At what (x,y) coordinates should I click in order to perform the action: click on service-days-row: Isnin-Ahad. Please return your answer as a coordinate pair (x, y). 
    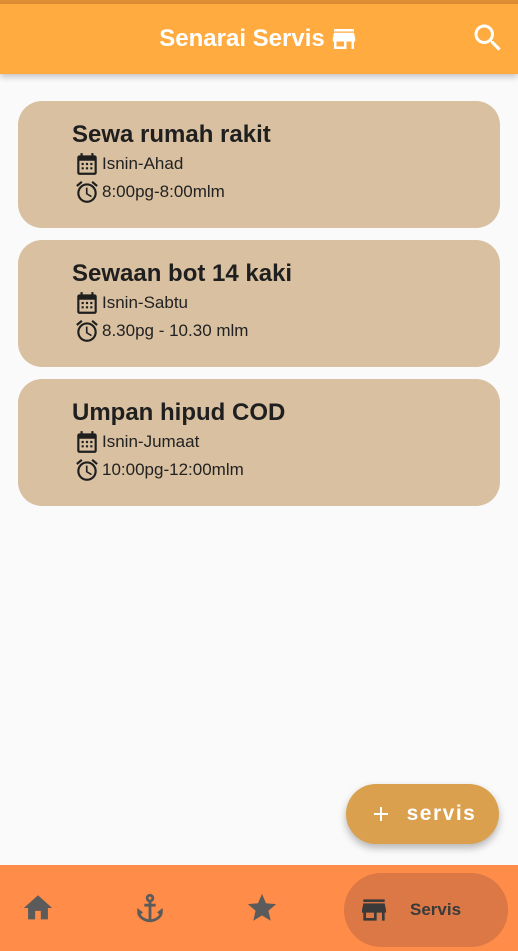
    Looking at the image, I should click on (128, 164).